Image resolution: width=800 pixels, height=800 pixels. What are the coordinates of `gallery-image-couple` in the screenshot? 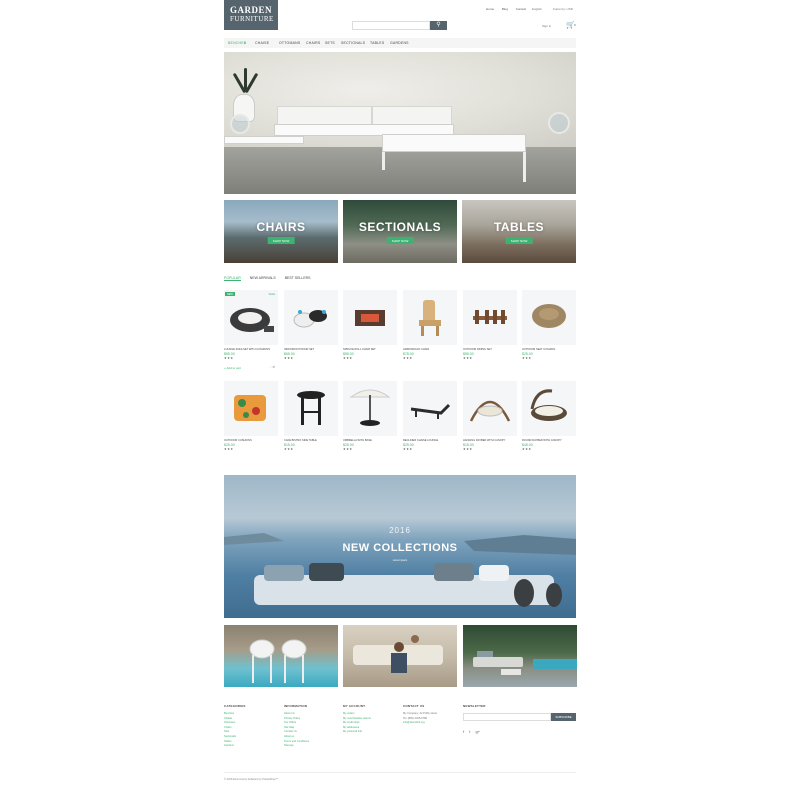 It's located at (400, 656).